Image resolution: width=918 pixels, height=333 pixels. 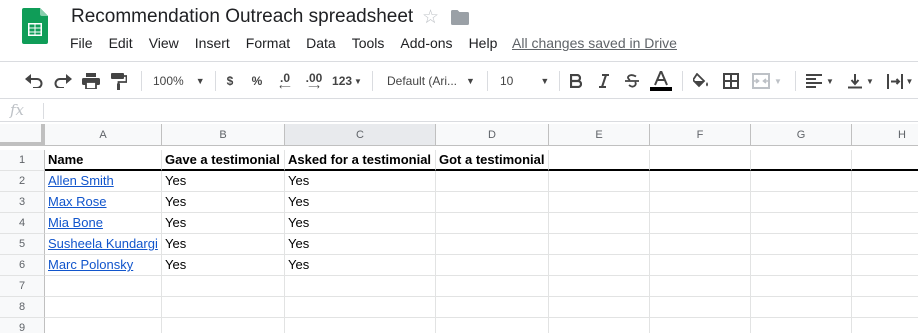 What do you see at coordinates (22, 325) in the screenshot?
I see `row-header-9: 9` at bounding box center [22, 325].